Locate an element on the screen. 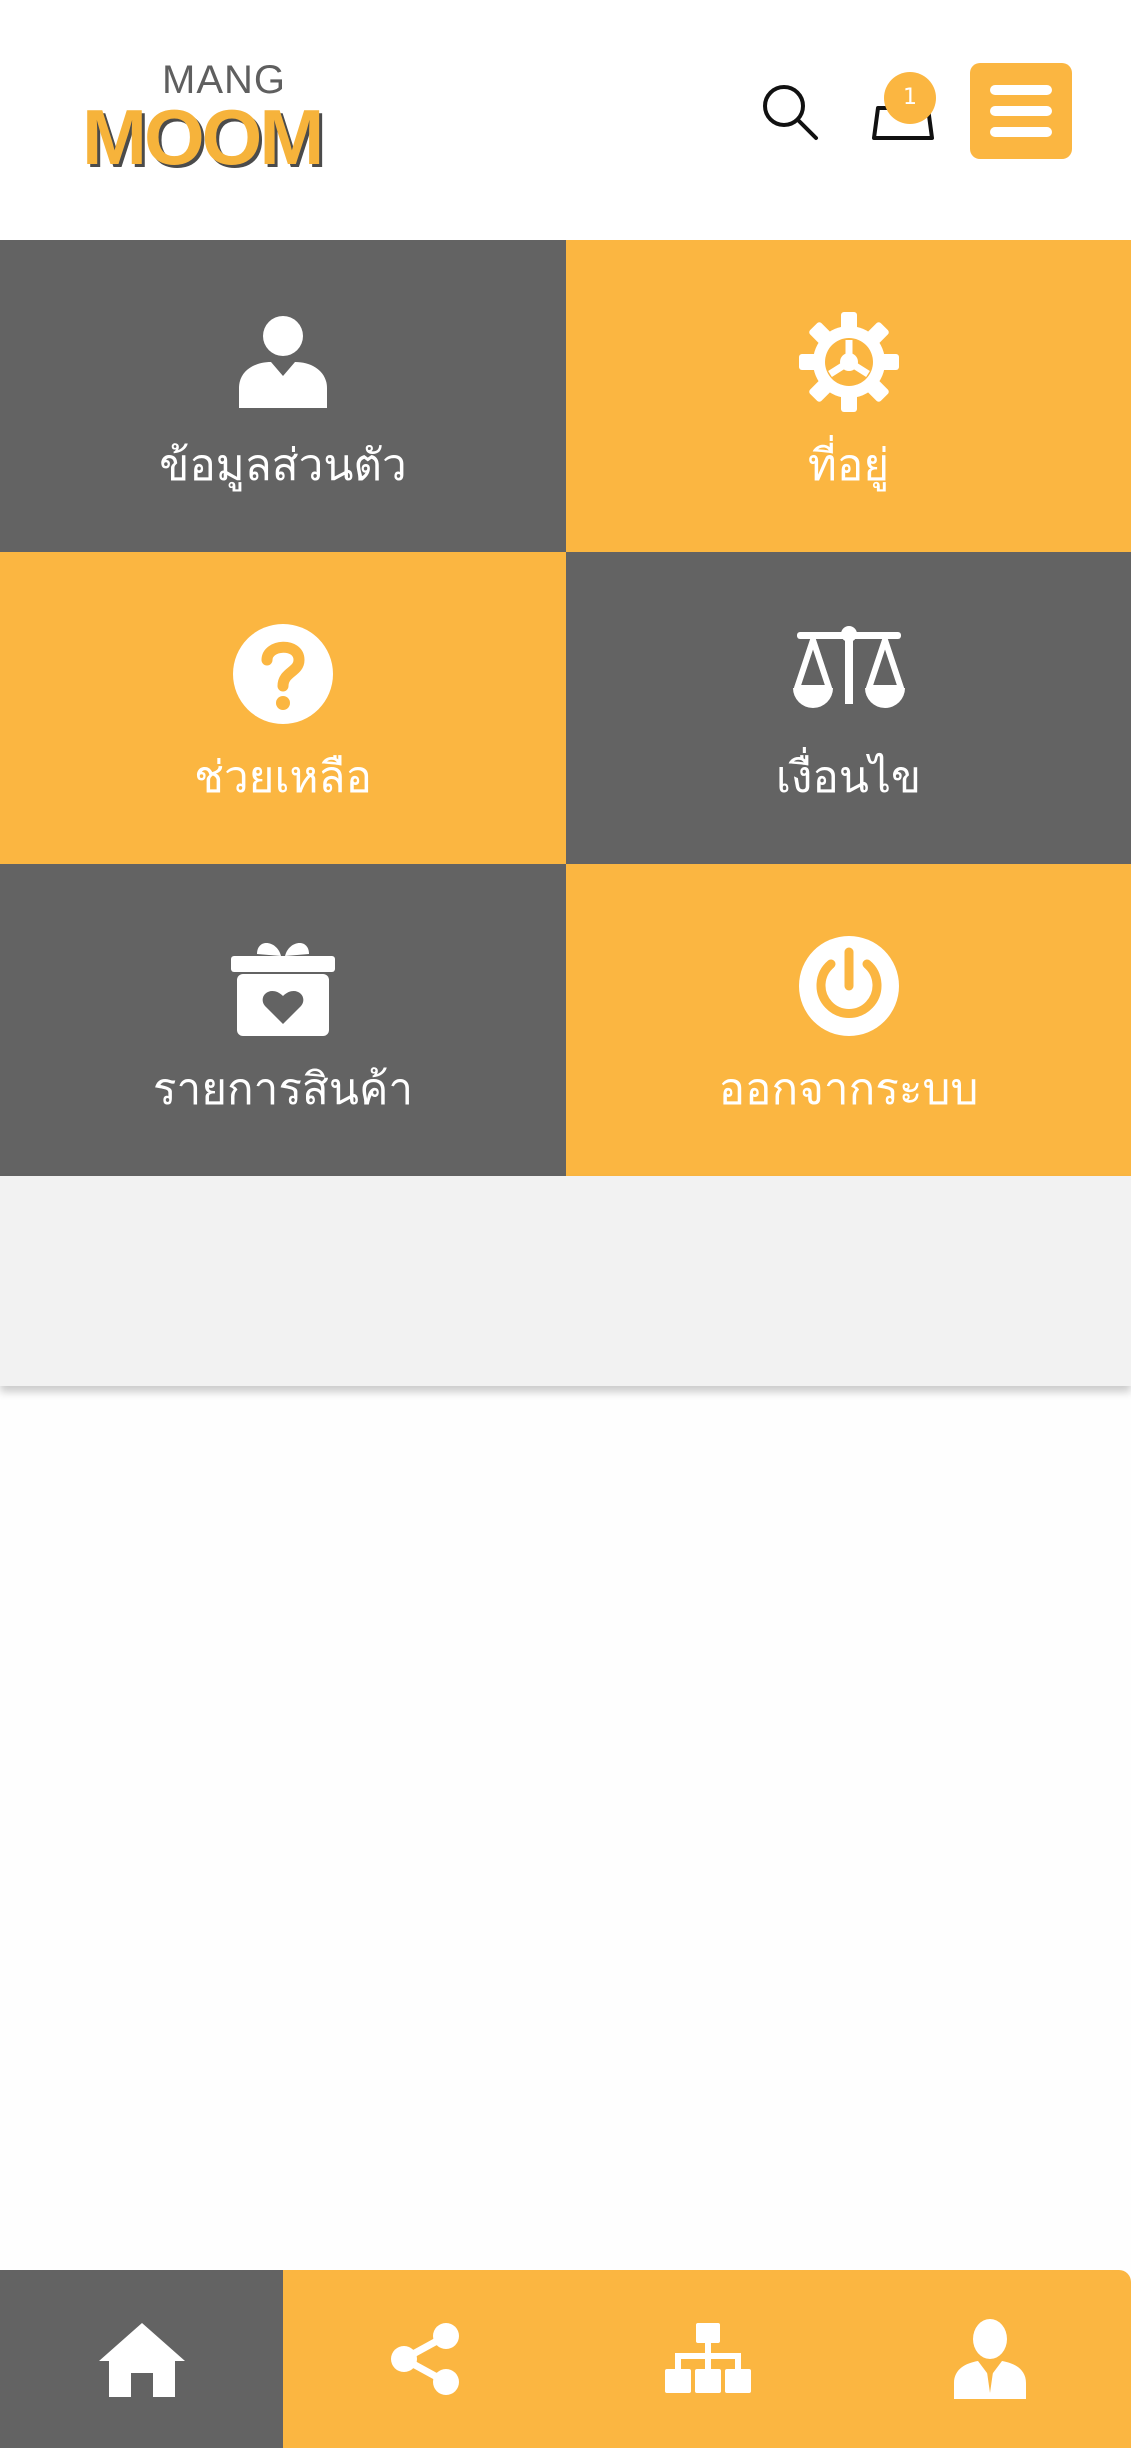 This screenshot has height=2448, width=1131. tile-help: ช่วยเหลือ is located at coordinates (283, 708).